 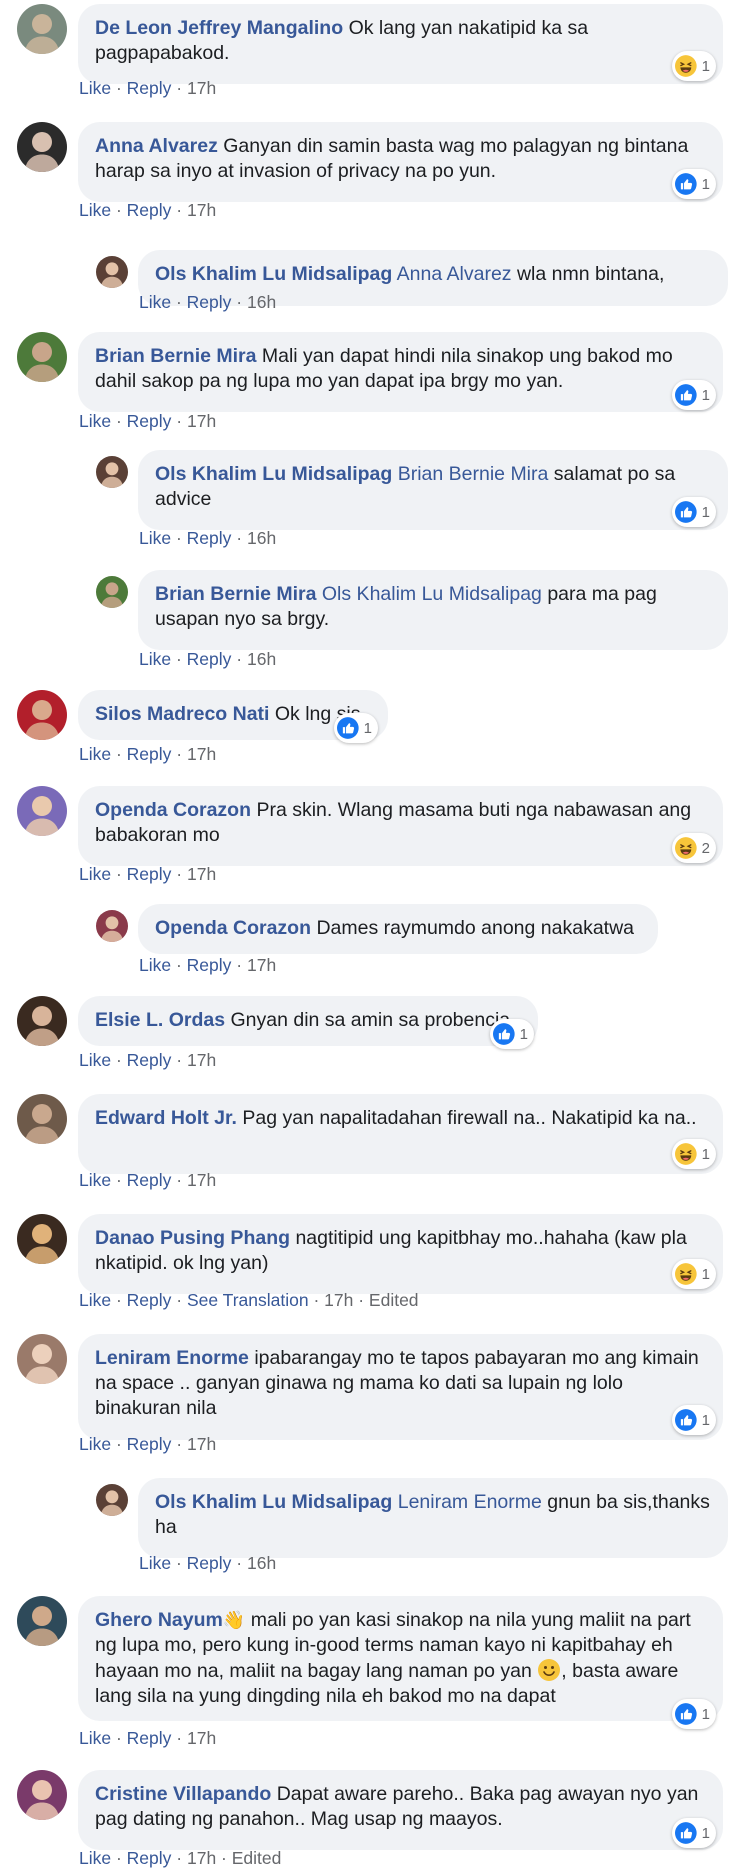 I want to click on mention-link: Anna Alvarez, so click(x=454, y=274).